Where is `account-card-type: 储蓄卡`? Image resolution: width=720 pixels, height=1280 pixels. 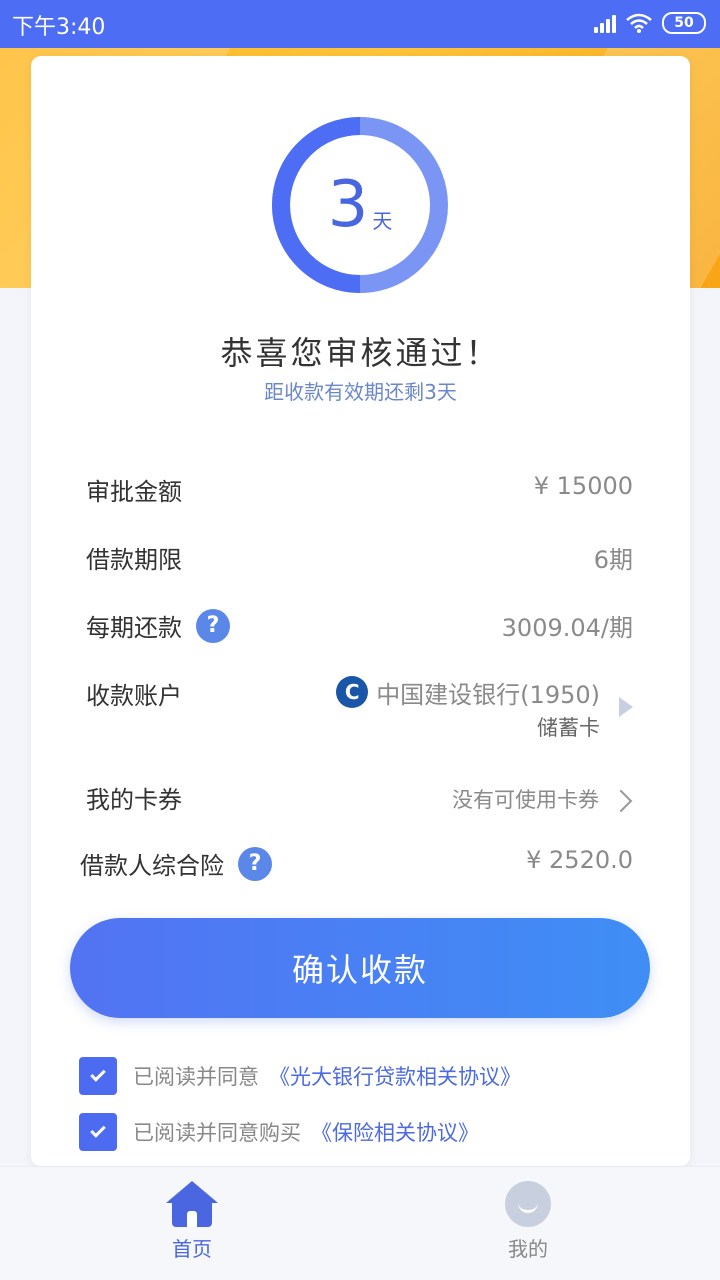
account-card-type: 储蓄卡 is located at coordinates (568, 728).